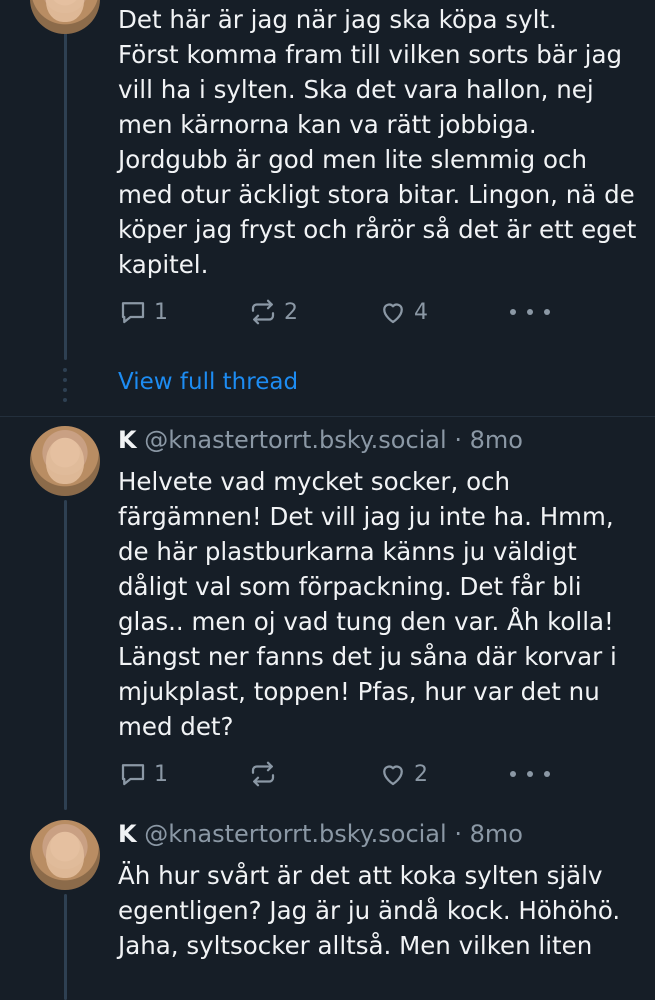 This screenshot has height=1000, width=655. What do you see at coordinates (334, 312) in the screenshot?
I see `post-actions: 1 2 4` at bounding box center [334, 312].